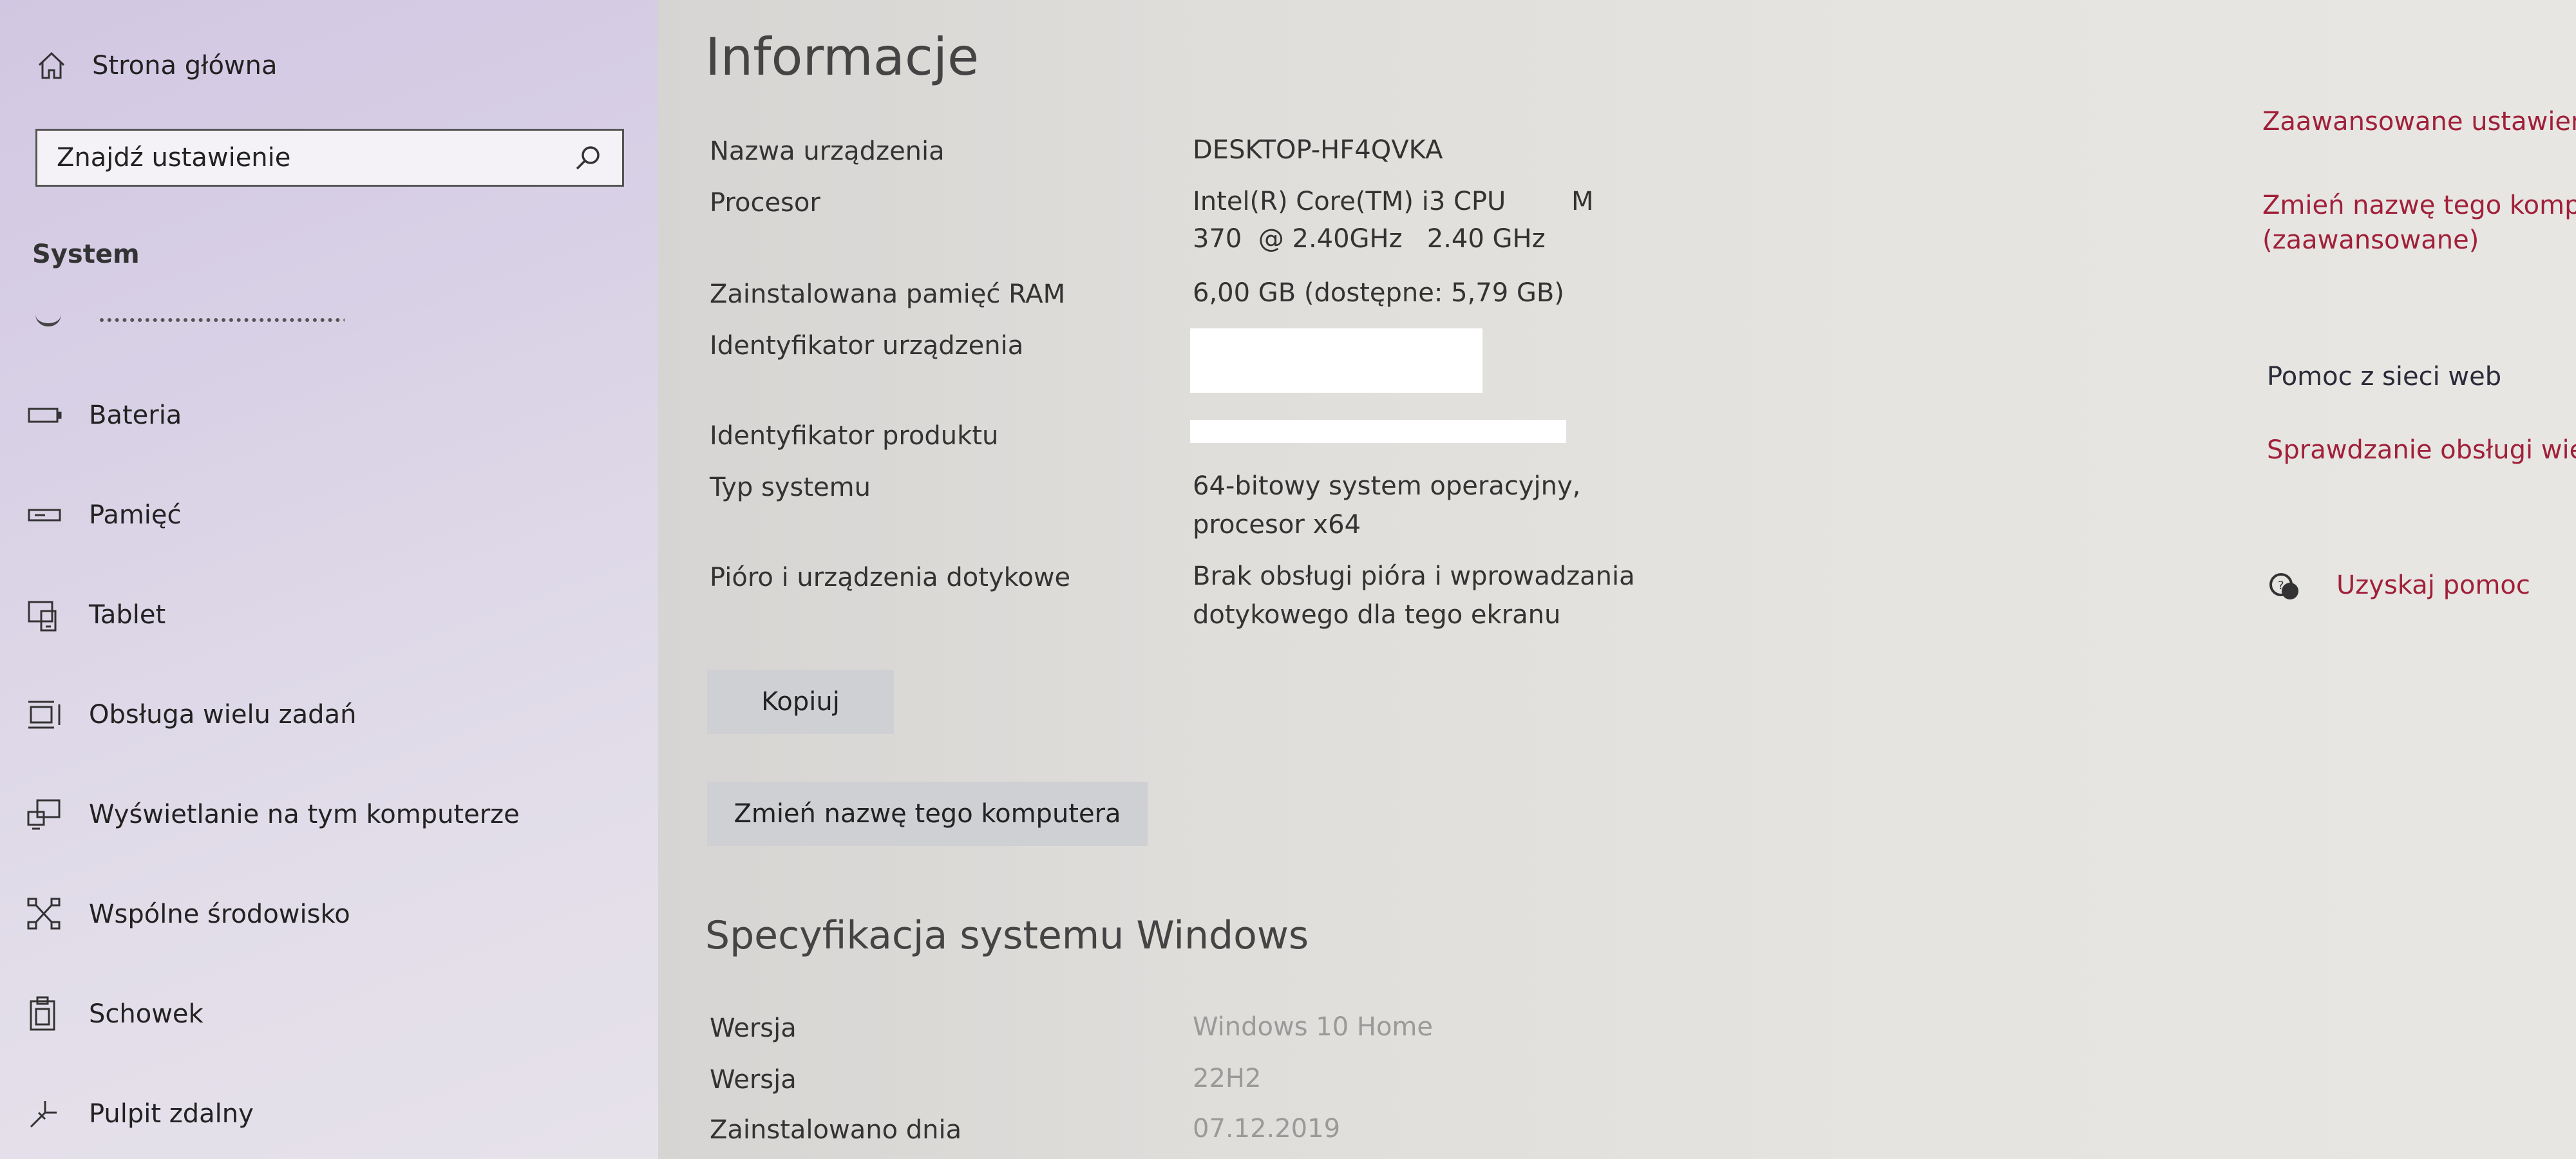 The image size is (2576, 1159). Describe the element at coordinates (42, 1013) in the screenshot. I see `clipboard-icon` at that location.